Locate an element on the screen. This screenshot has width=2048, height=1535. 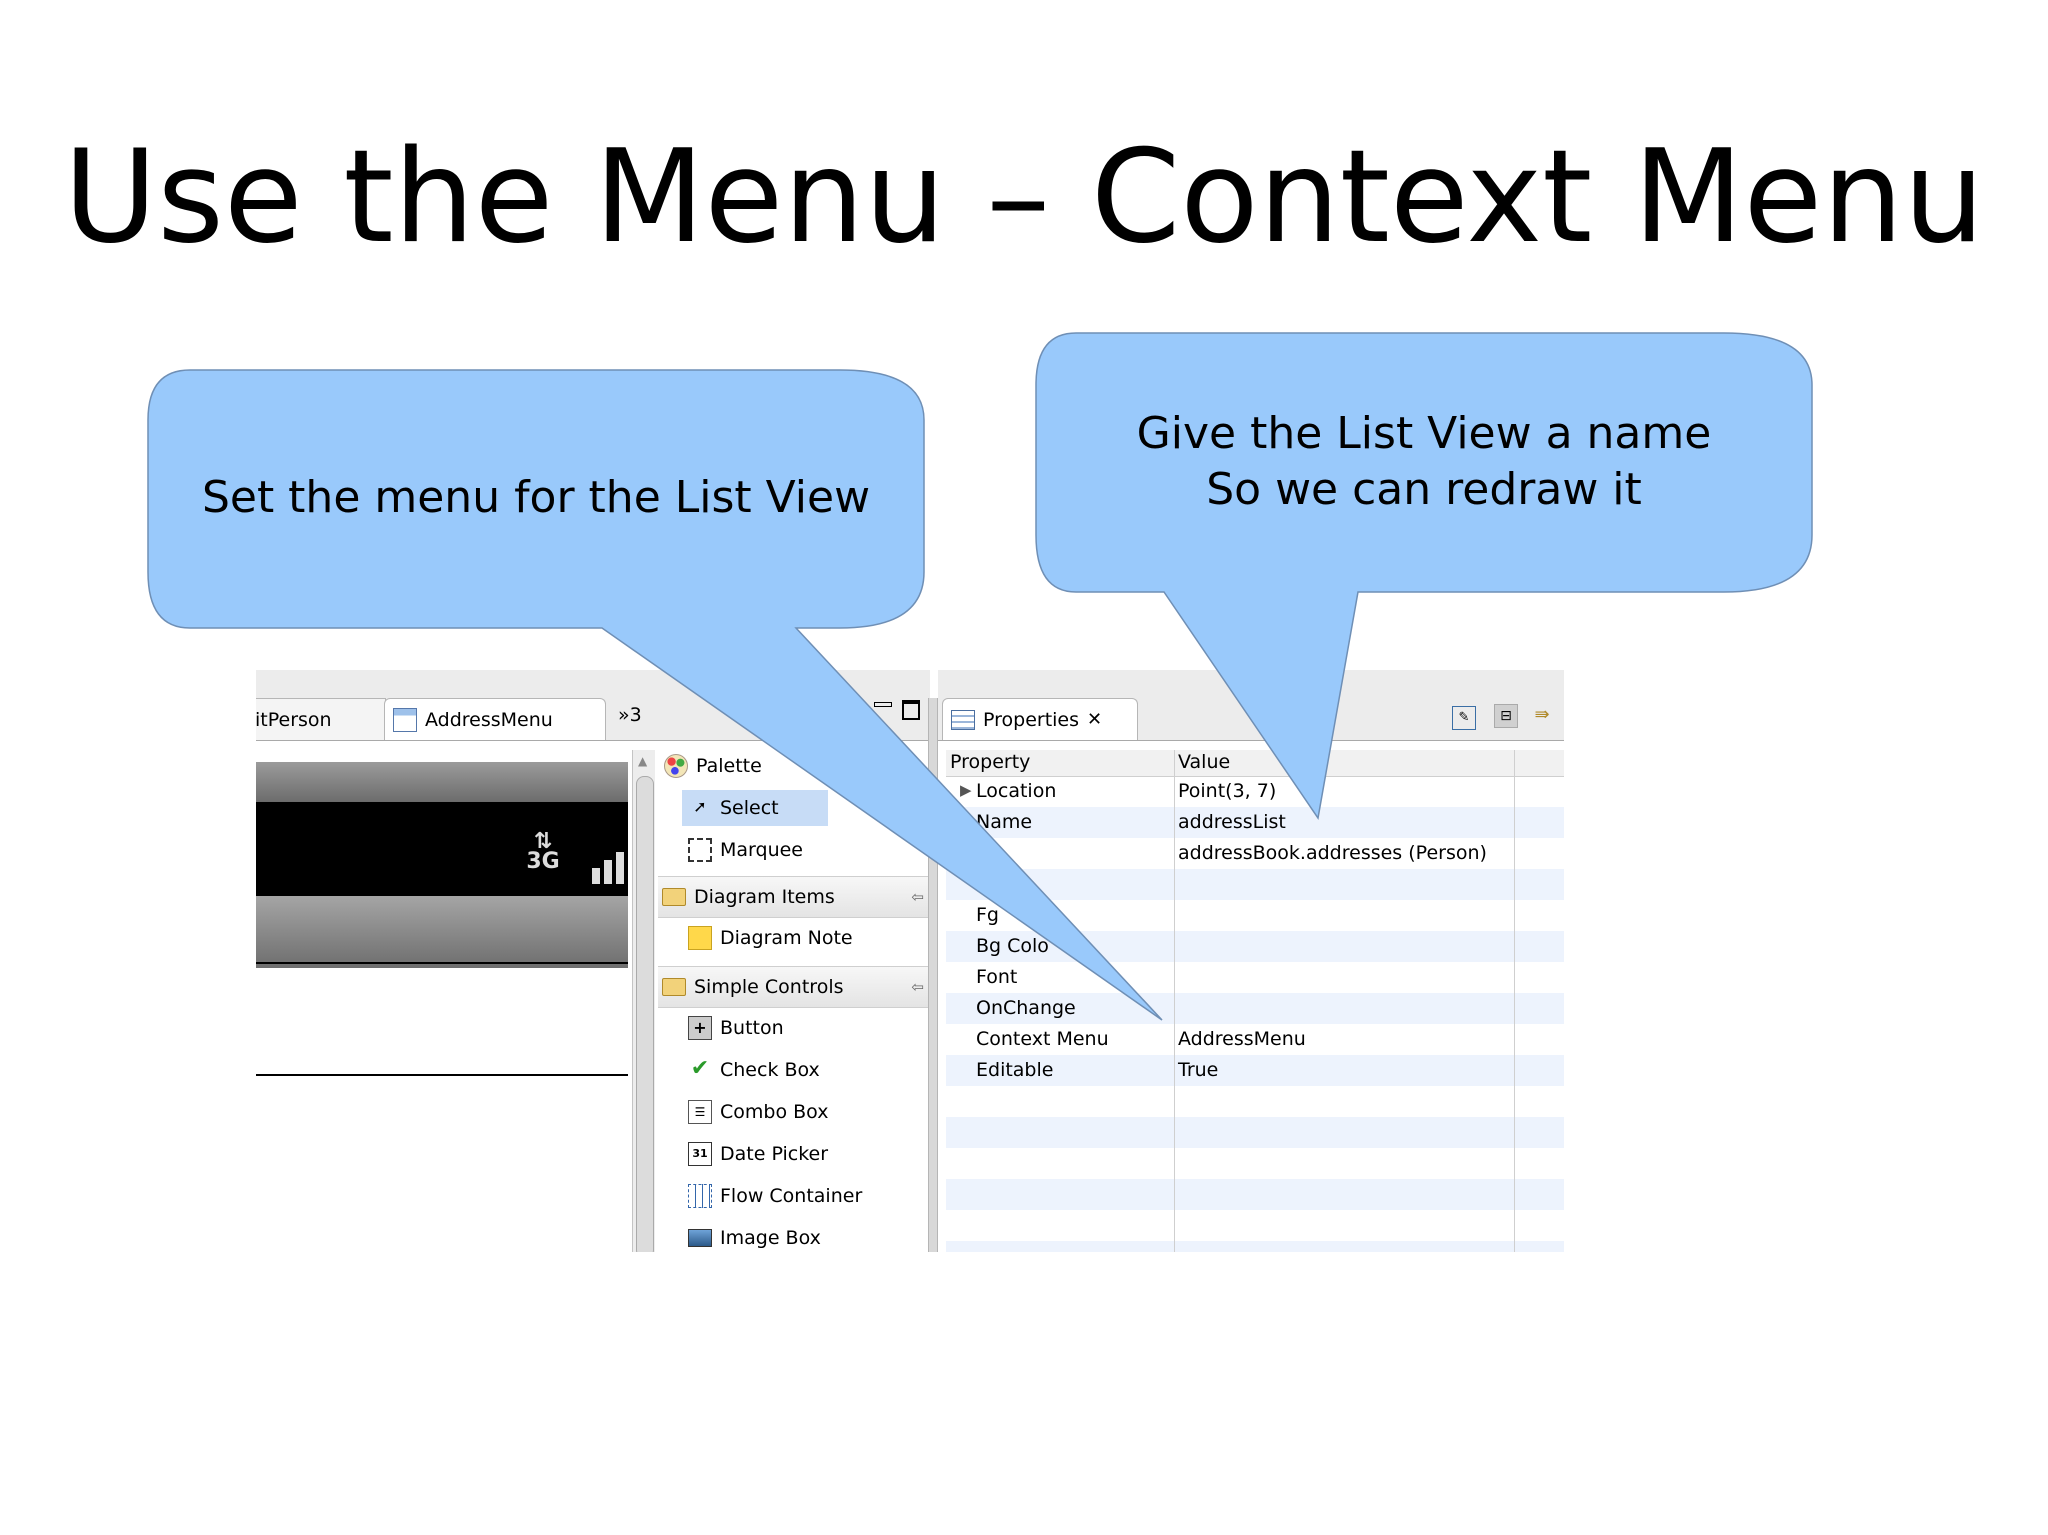
slide-title: Use the Menu – Context Menu is located at coordinates (1024, 197).